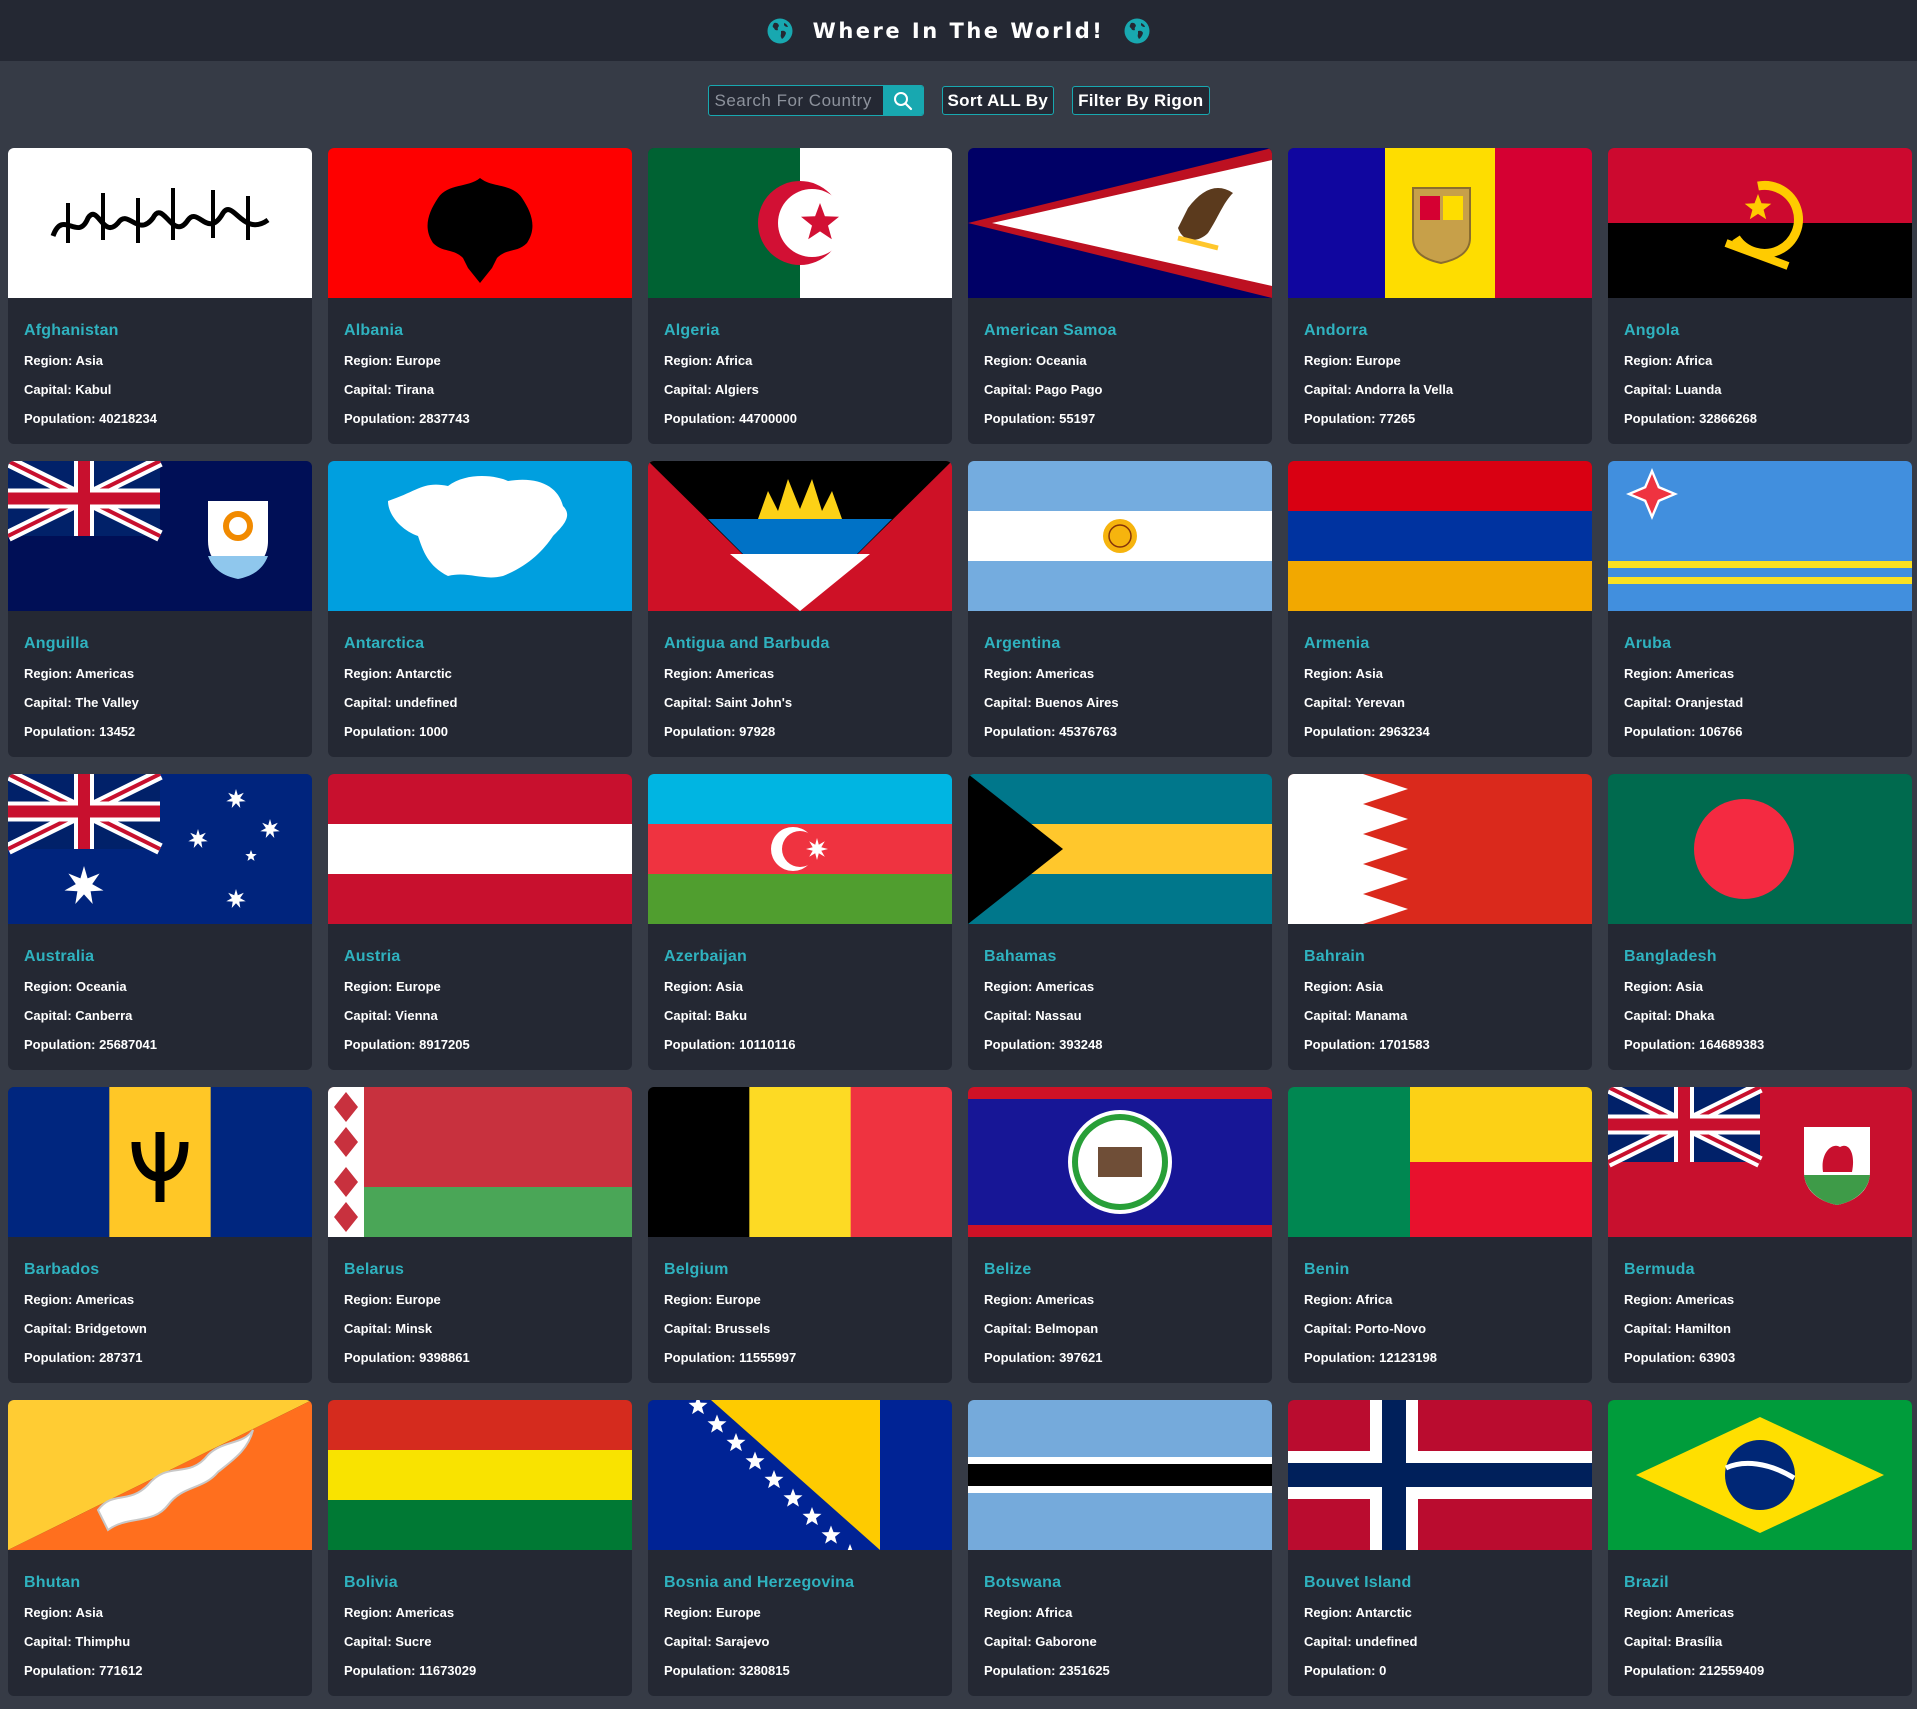 The width and height of the screenshot is (1917, 1709). What do you see at coordinates (1760, 957) in the screenshot?
I see `country-name: Bangladesh` at bounding box center [1760, 957].